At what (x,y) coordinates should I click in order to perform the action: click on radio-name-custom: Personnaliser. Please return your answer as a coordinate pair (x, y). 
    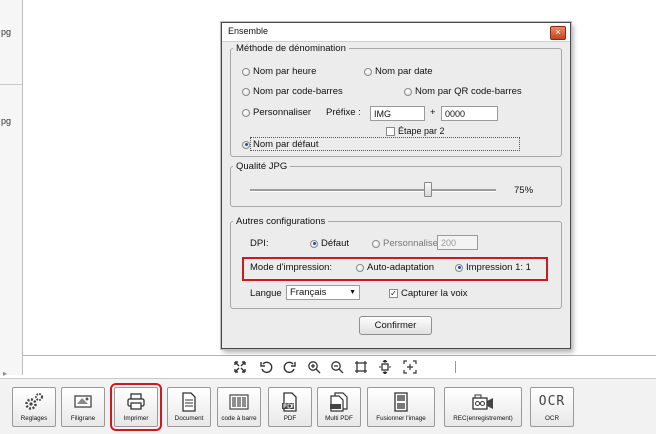
    Looking at the image, I should click on (276, 112).